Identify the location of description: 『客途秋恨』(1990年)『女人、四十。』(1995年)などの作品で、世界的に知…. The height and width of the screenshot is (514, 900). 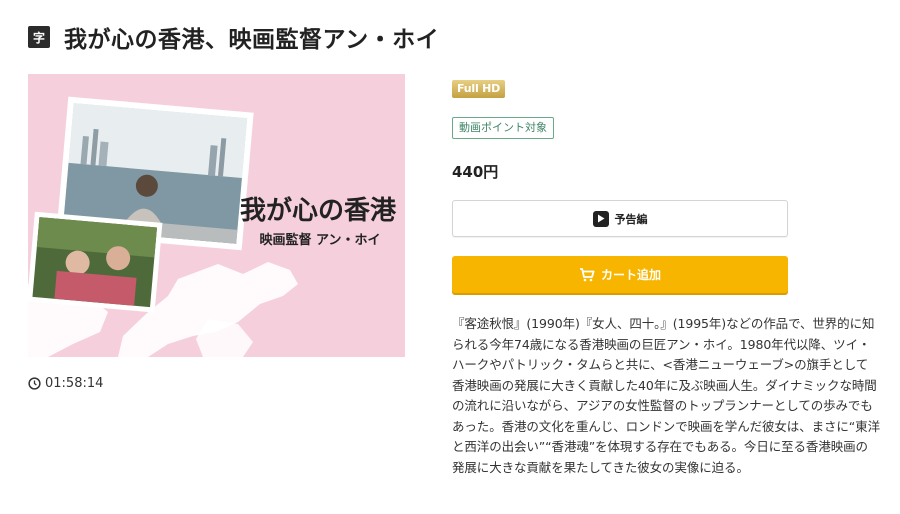
(666, 395).